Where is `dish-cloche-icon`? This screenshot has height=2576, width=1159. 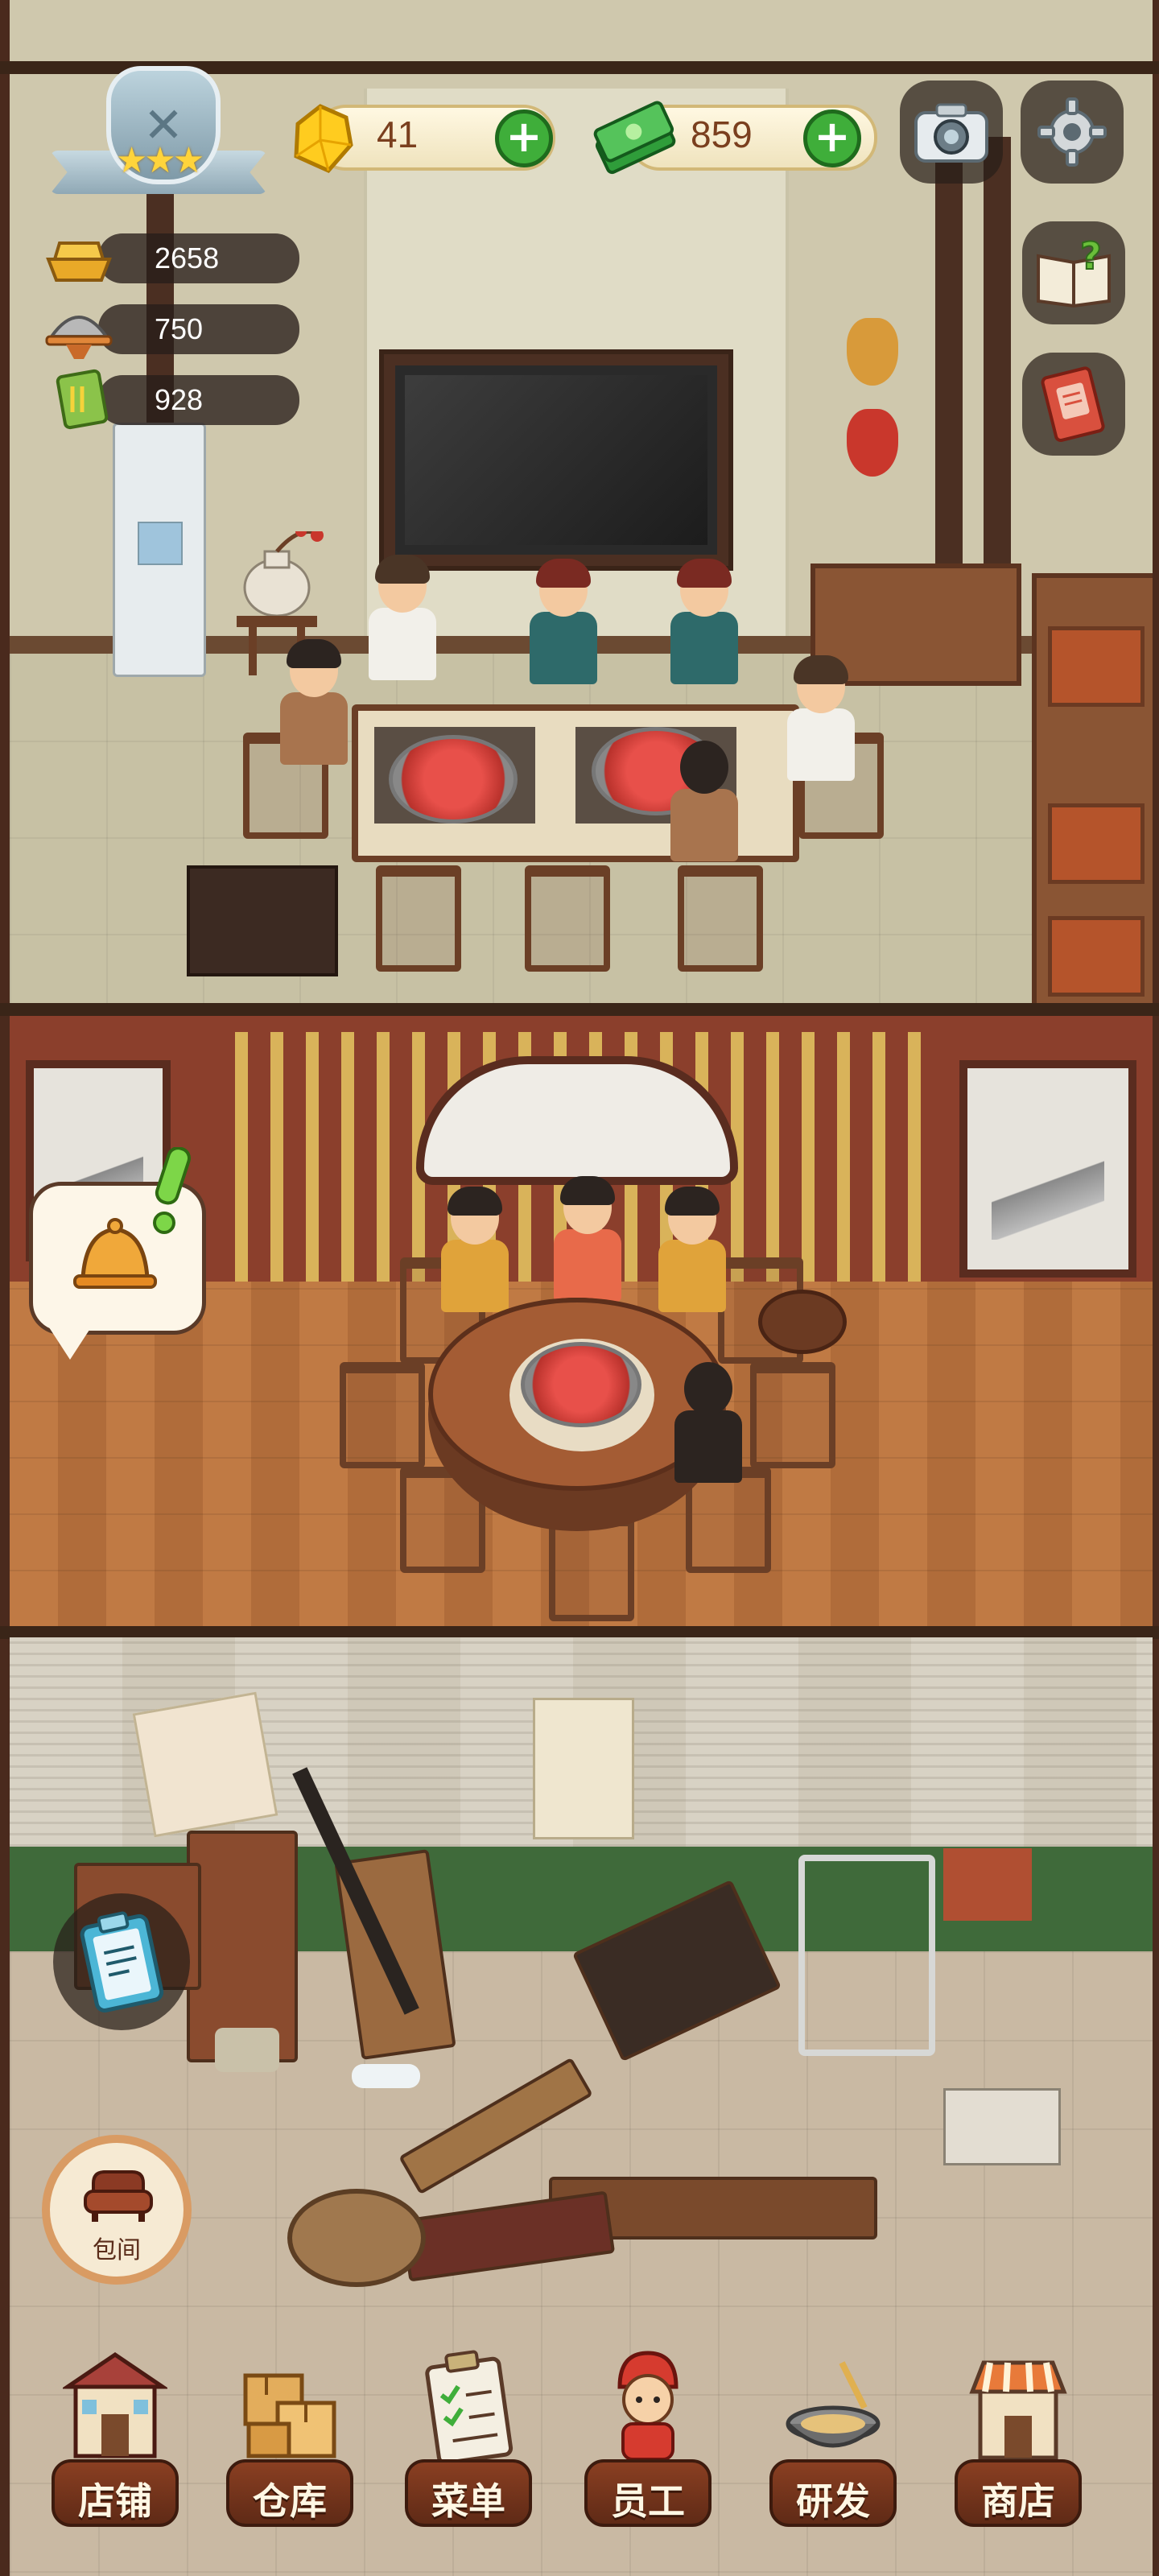
dish-cloche-icon is located at coordinates (79, 329).